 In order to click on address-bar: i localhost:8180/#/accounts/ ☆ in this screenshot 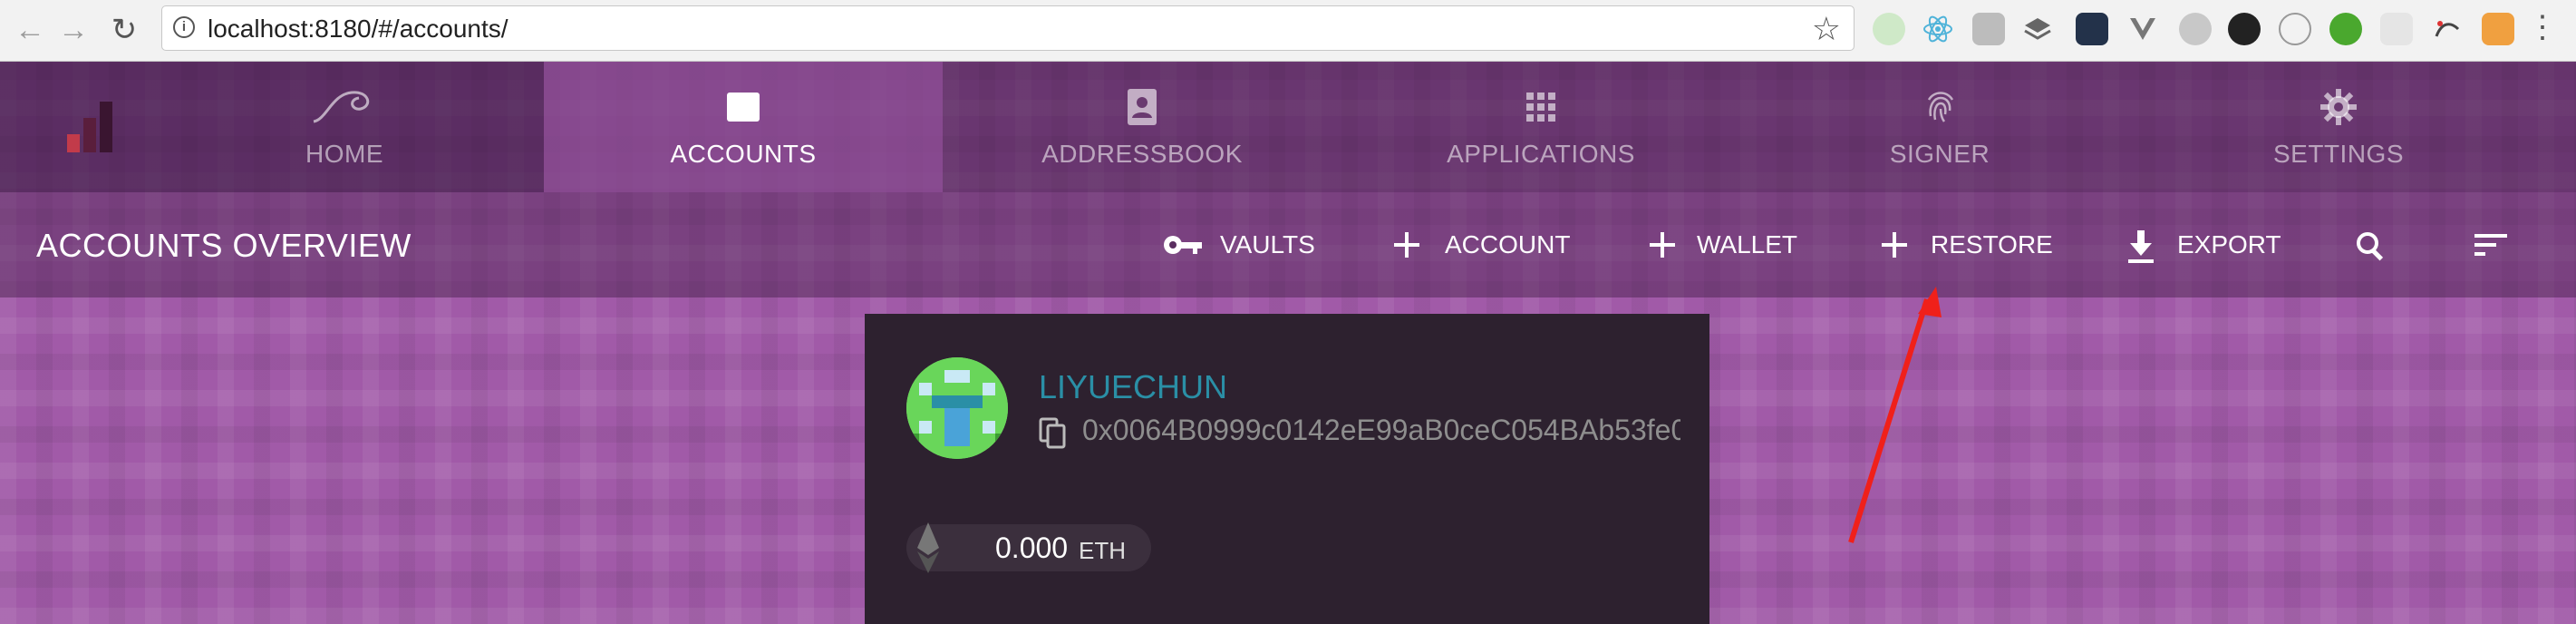, I will do `click(1008, 28)`.